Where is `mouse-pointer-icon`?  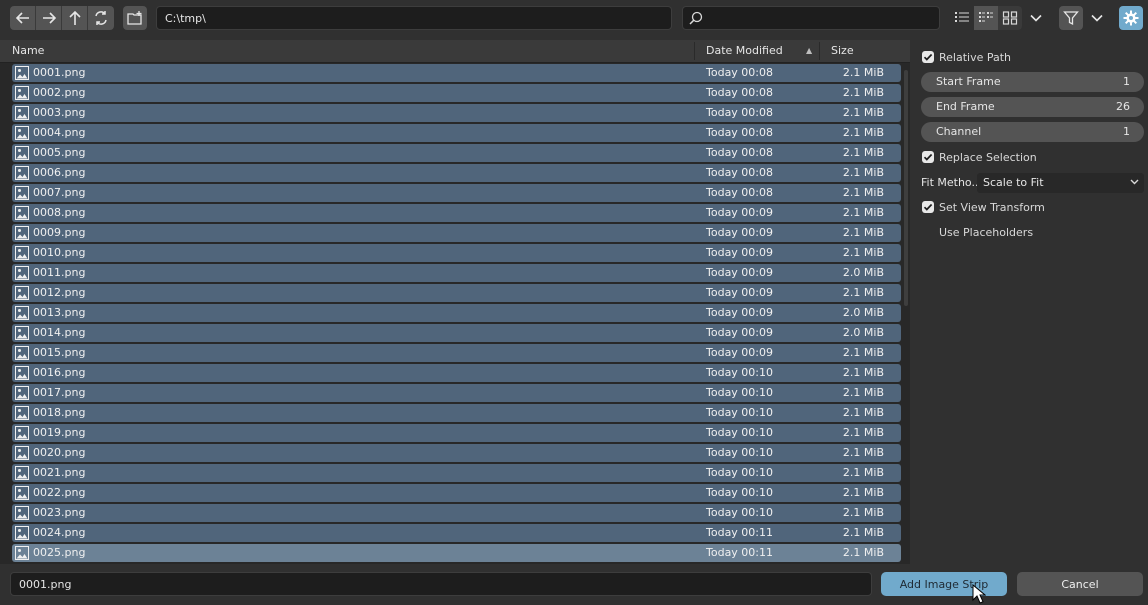
mouse-pointer-icon is located at coordinates (979, 594).